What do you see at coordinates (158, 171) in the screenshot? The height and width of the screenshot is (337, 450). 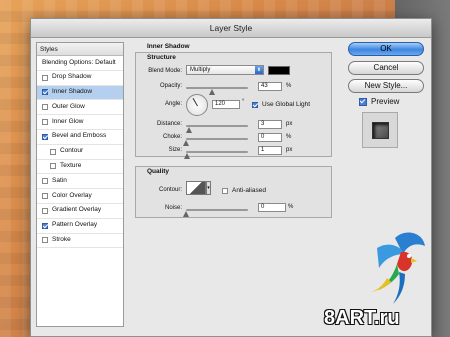 I see `quality-title: Quality` at bounding box center [158, 171].